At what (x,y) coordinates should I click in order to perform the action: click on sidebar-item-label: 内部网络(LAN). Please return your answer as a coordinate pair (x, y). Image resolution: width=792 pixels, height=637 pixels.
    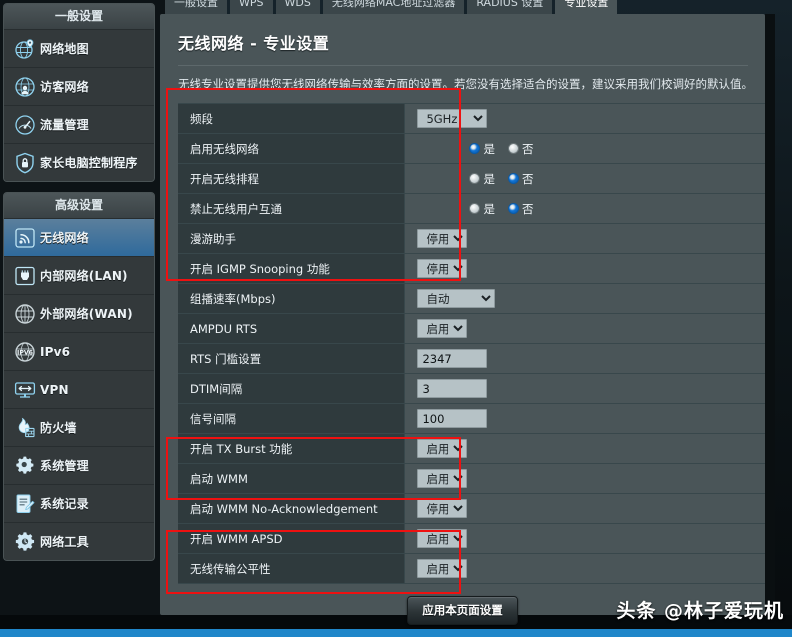
    Looking at the image, I should click on (84, 276).